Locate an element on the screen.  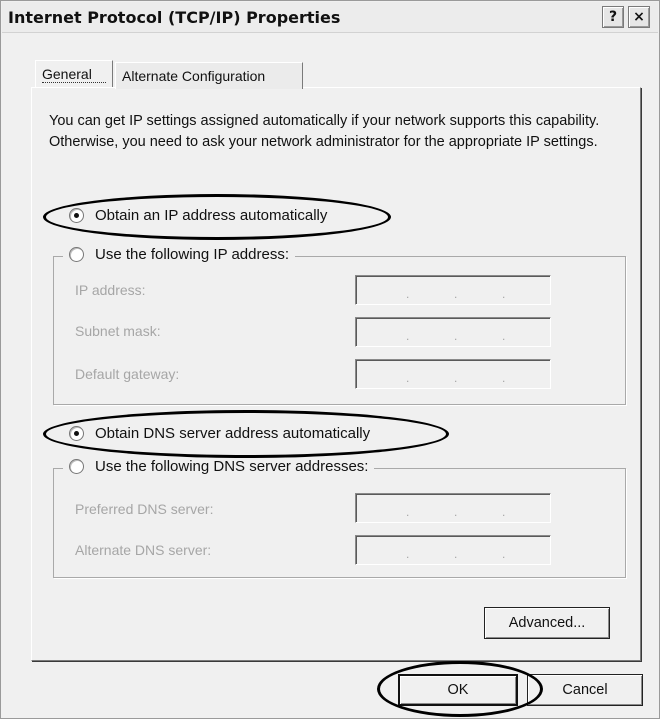
help-button: ? is located at coordinates (613, 17).